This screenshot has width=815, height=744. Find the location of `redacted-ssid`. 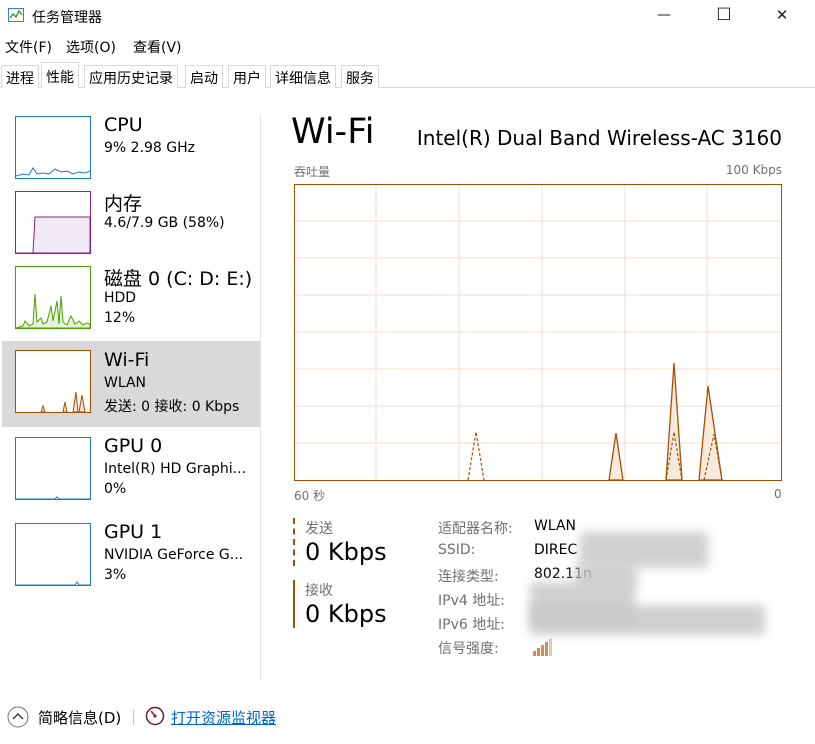

redacted-ssid is located at coordinates (644, 550).